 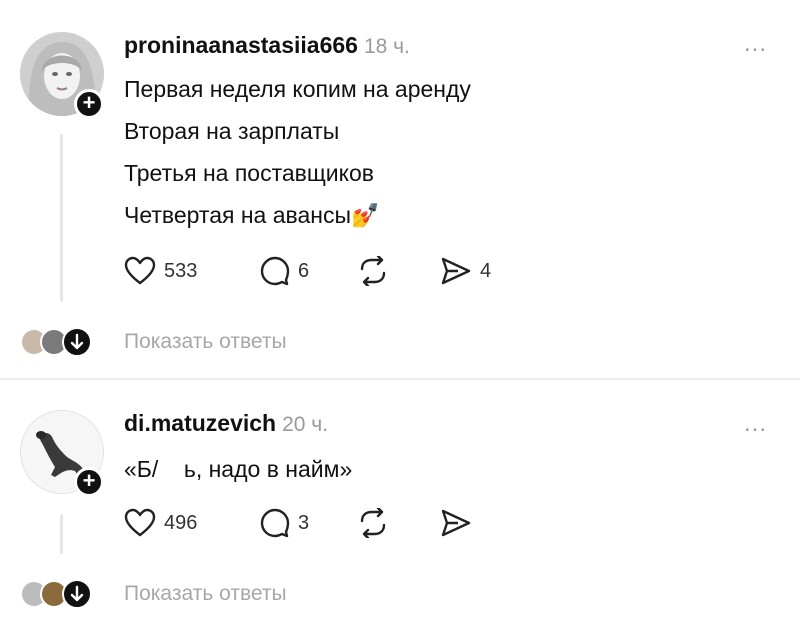 What do you see at coordinates (238, 469) in the screenshot?
I see `post-text-line: «Б/ ь, надо в найм»` at bounding box center [238, 469].